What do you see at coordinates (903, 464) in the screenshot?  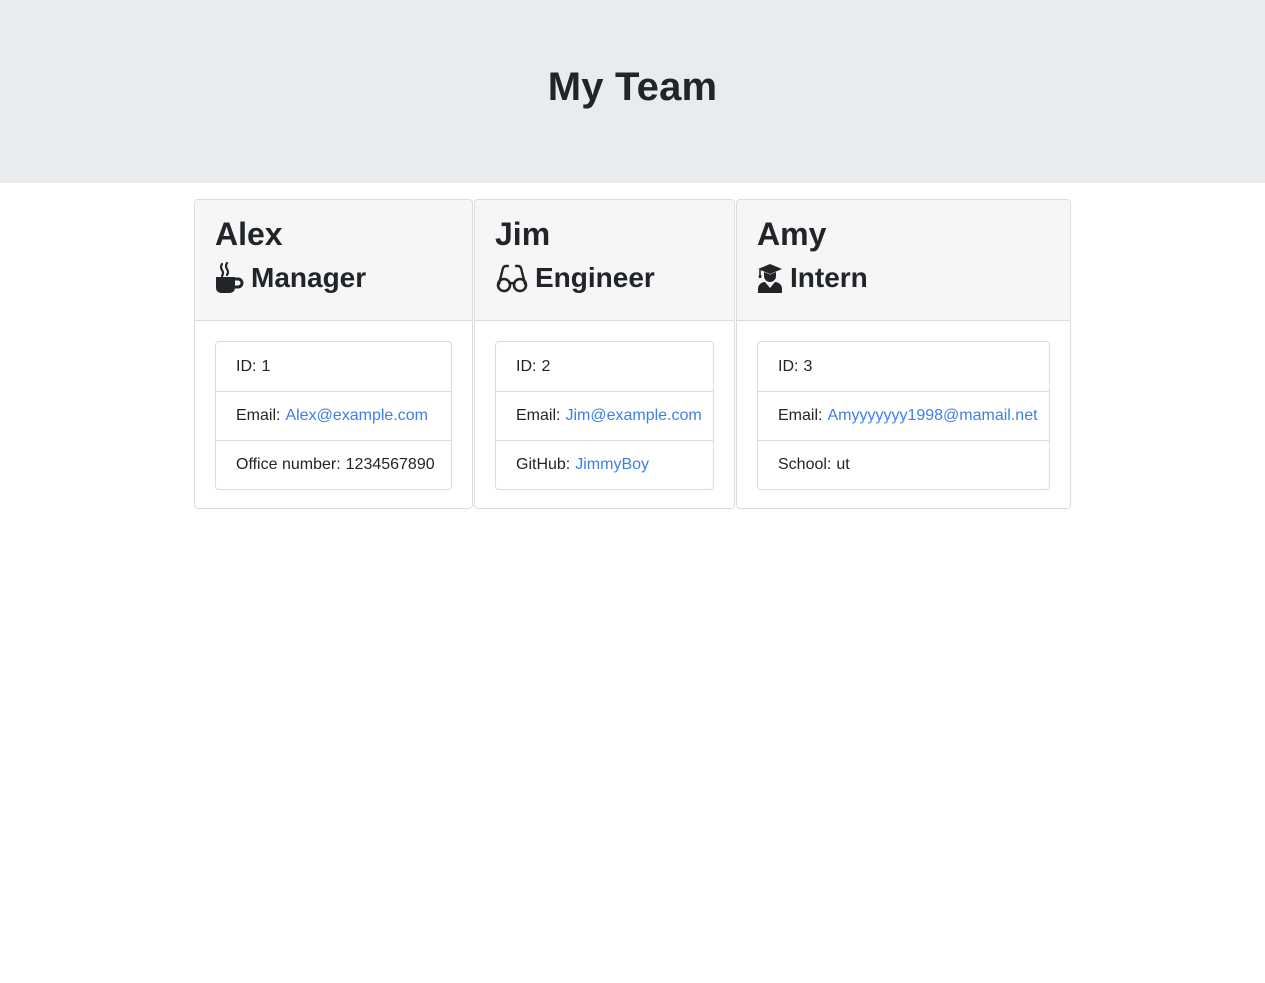 I see `school-row: School: ut` at bounding box center [903, 464].